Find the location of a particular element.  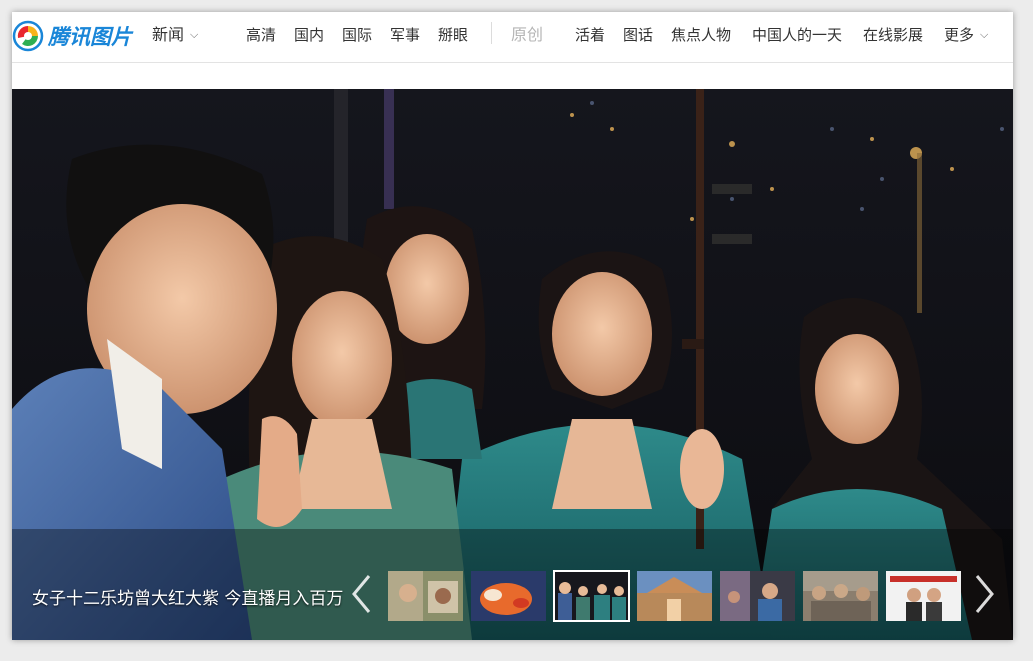

nav-more-dropdown: 更多 ⌵ is located at coordinates (966, 36).